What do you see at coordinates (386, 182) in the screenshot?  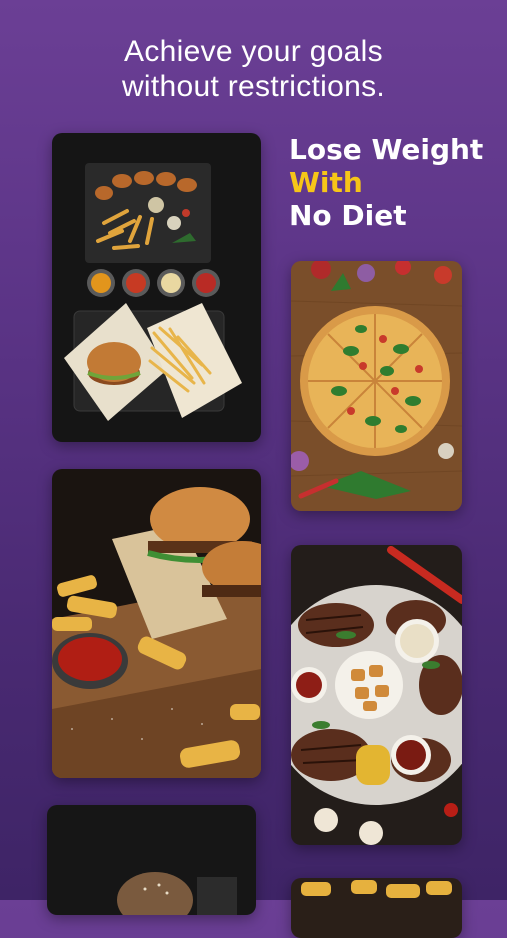 I see `promo-text: Lose Weight With No Diet` at bounding box center [386, 182].